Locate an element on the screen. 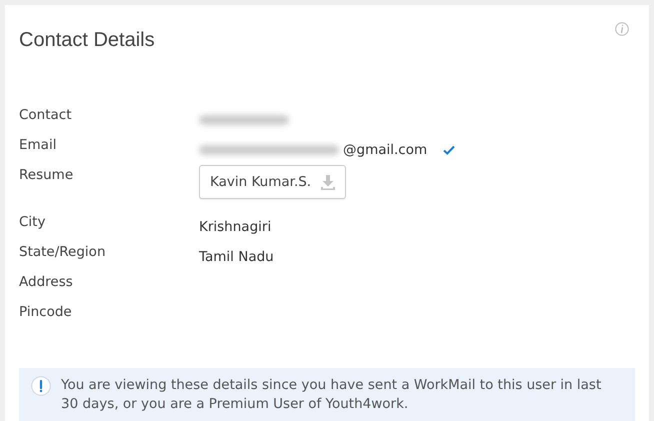 This screenshot has height=421, width=654. field-label: City is located at coordinates (32, 222).